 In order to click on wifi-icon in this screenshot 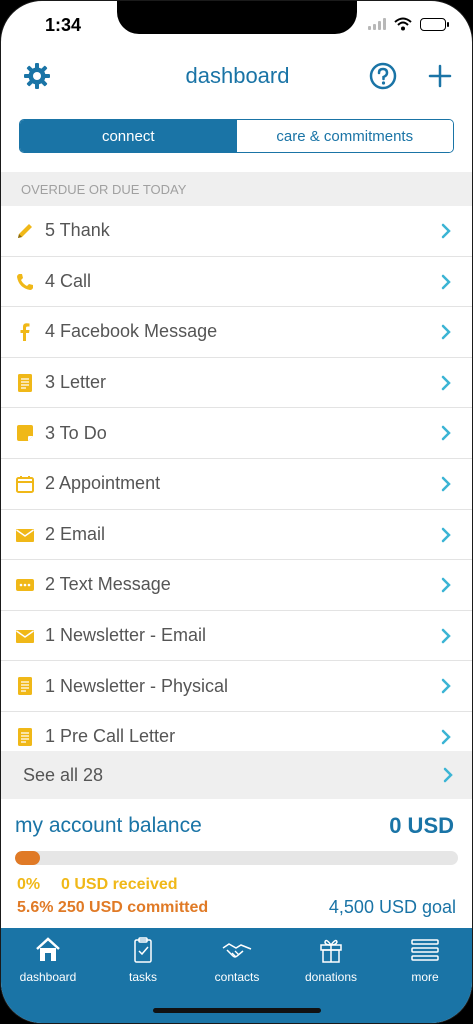, I will do `click(403, 24)`.